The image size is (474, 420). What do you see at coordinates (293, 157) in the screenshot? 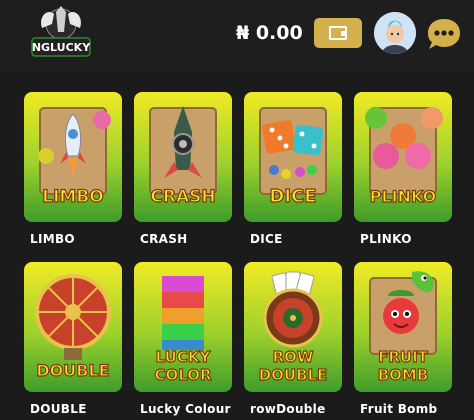
I see `game-thumbnail: DICE` at bounding box center [293, 157].